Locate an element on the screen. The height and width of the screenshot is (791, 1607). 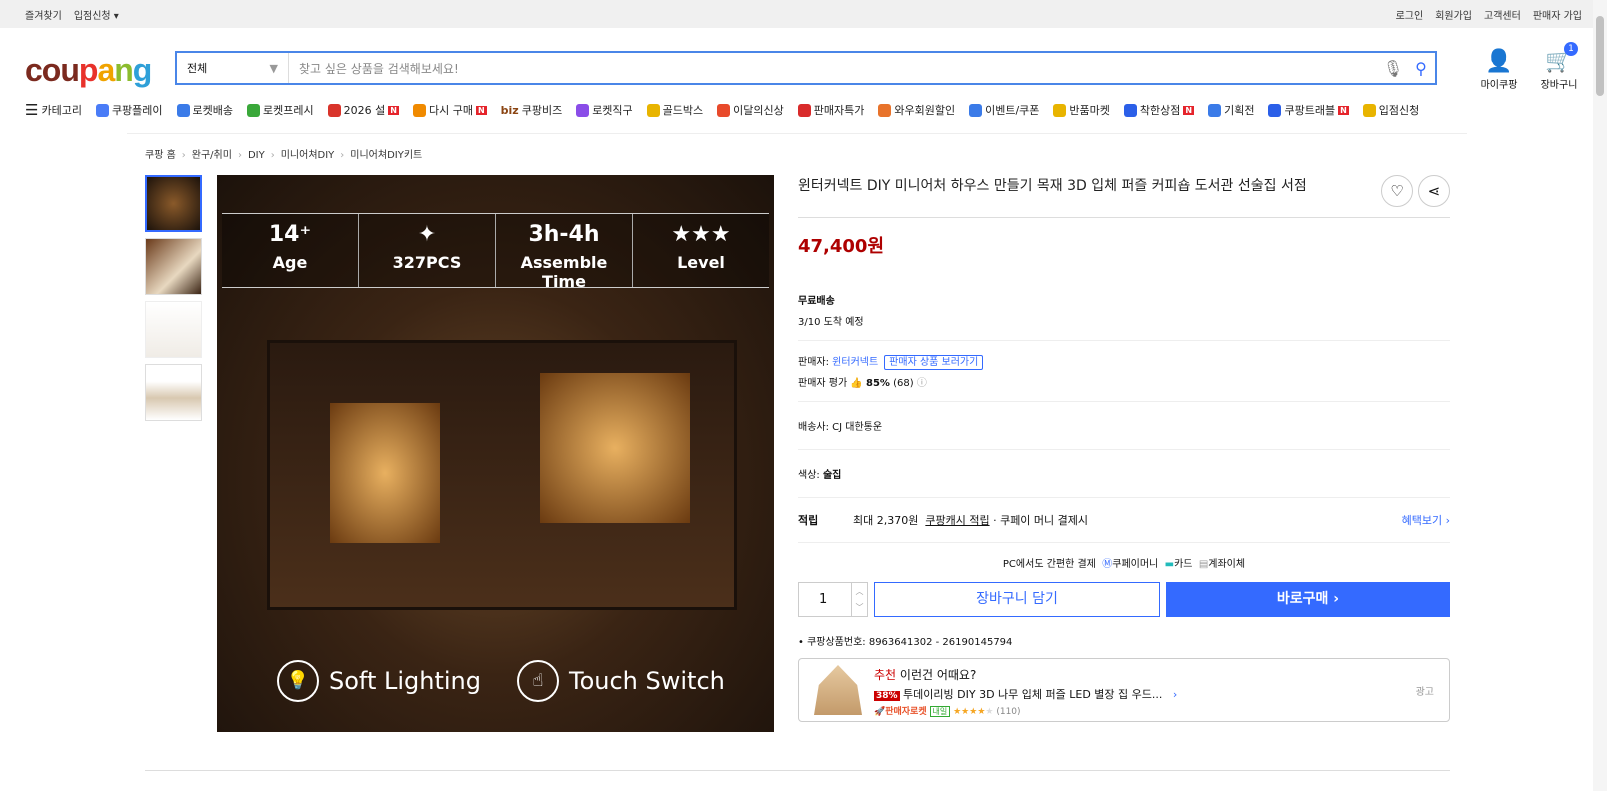
nav-item: 2026 설N is located at coordinates (363, 110).